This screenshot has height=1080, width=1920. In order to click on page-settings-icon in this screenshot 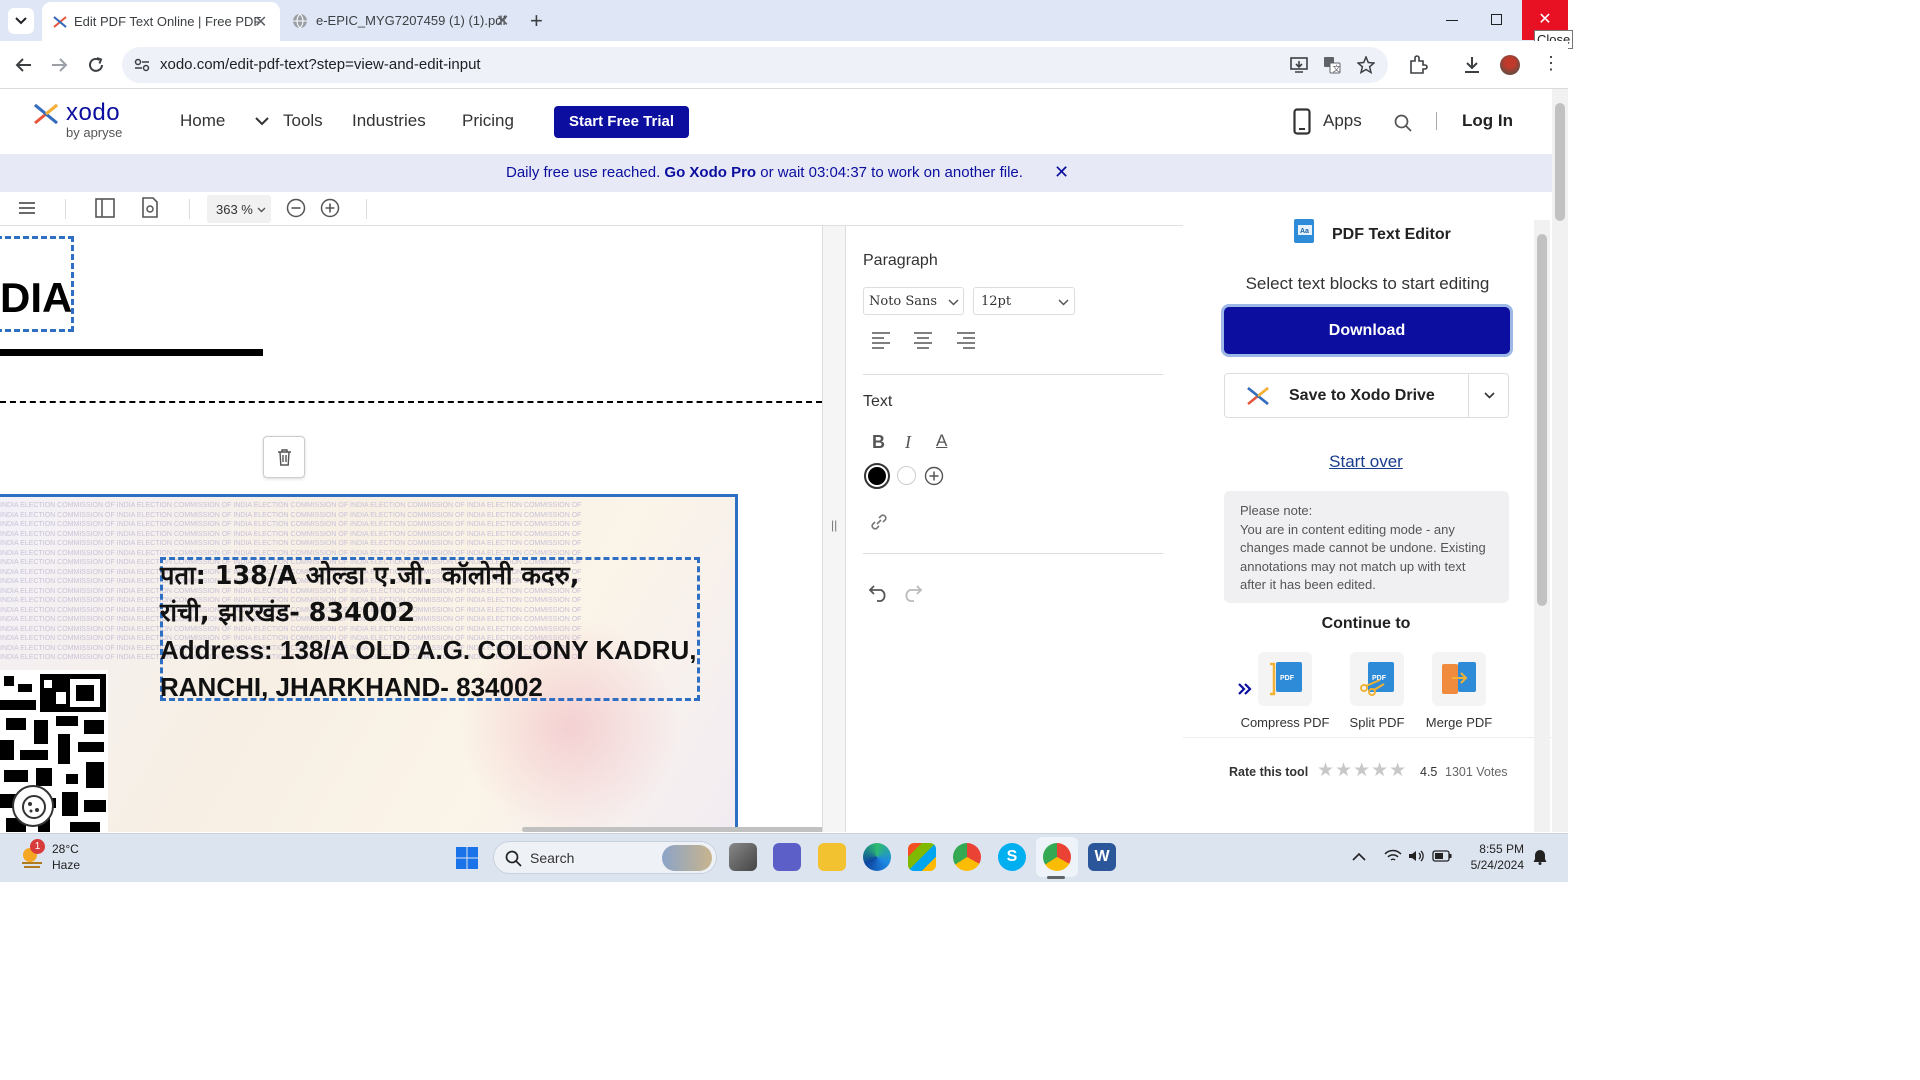, I will do `click(150, 207)`.